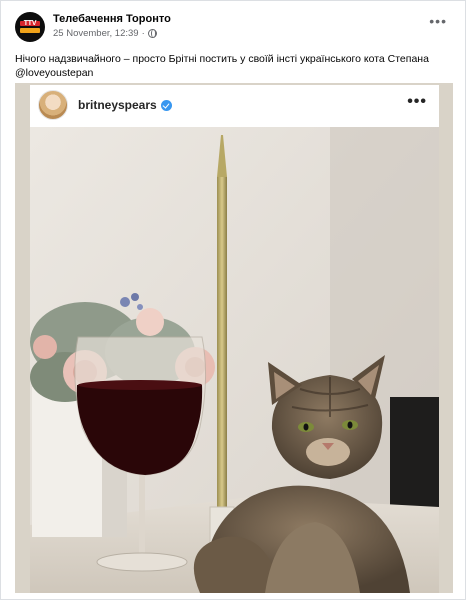 This screenshot has width=466, height=600. What do you see at coordinates (234, 106) in the screenshot?
I see `instagram-header: britneyspears •••` at bounding box center [234, 106].